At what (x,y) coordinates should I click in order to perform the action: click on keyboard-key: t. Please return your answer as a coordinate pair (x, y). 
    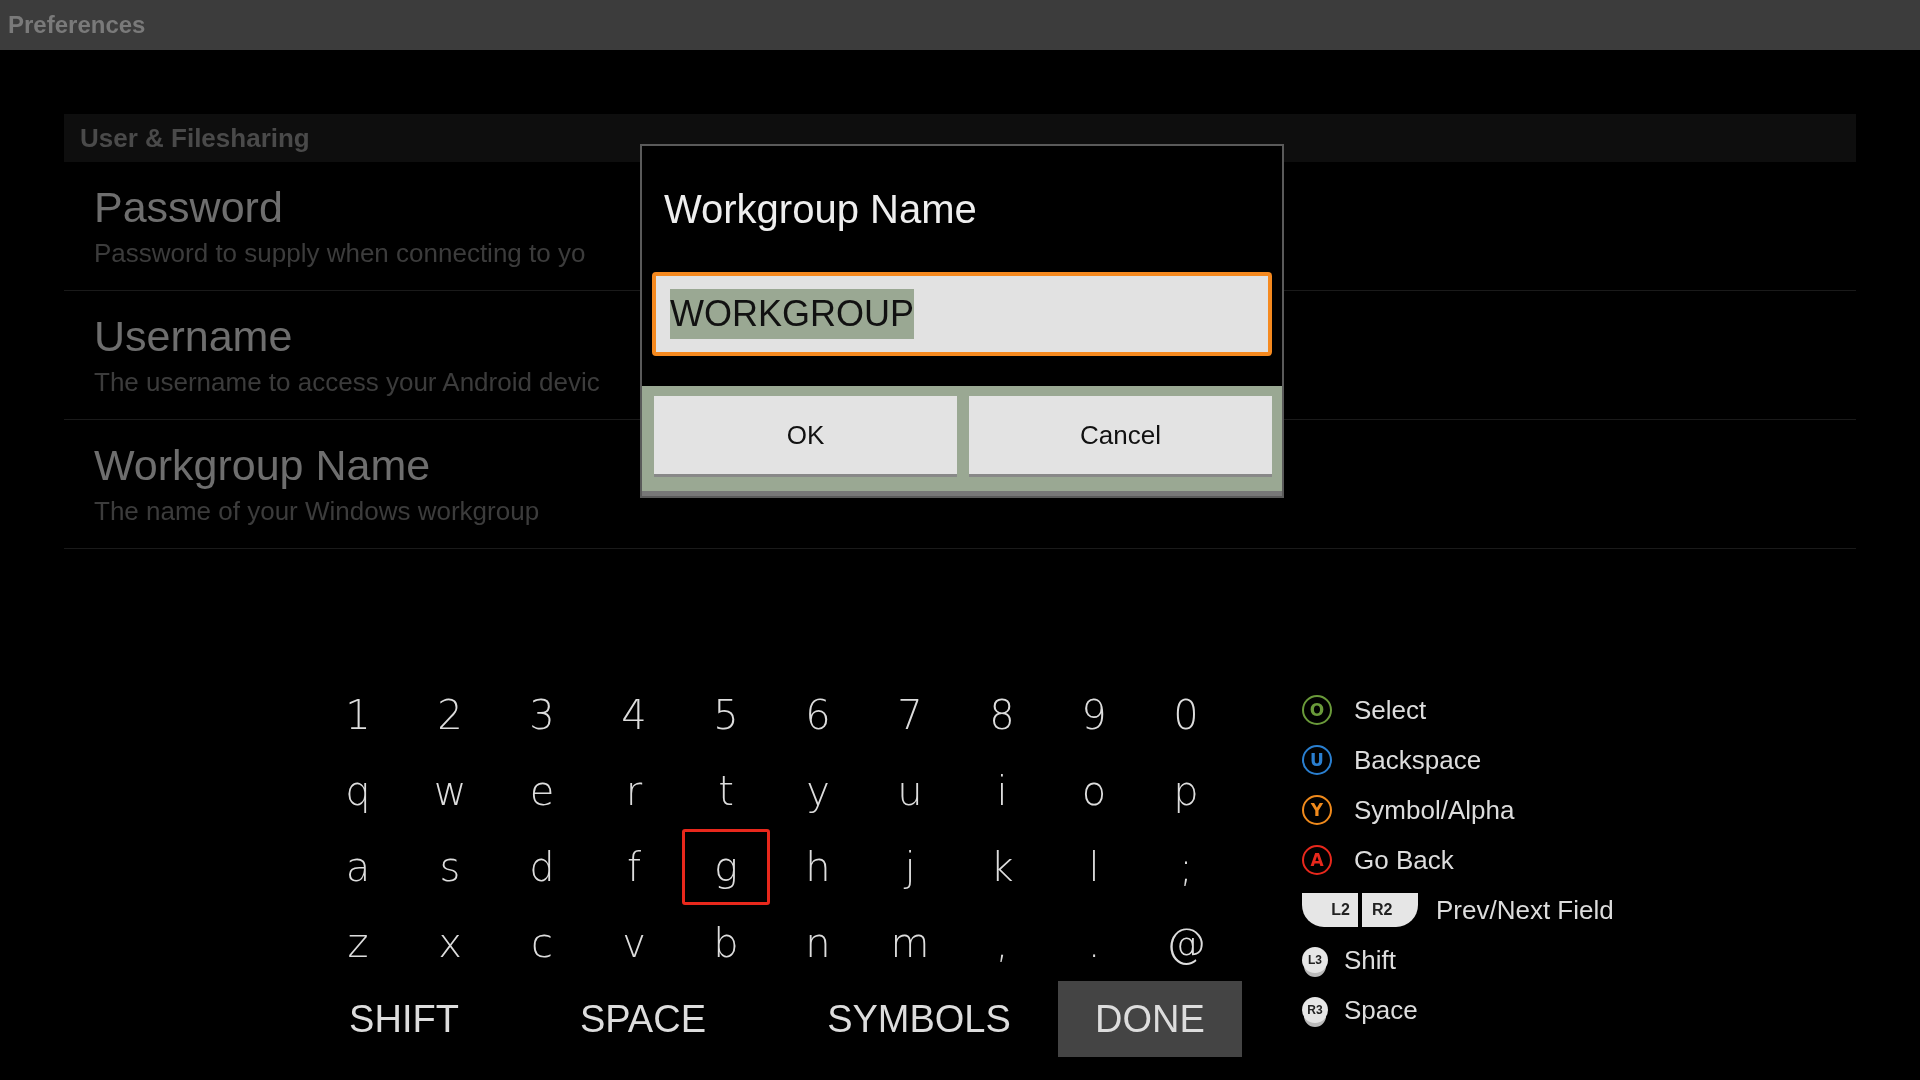
    Looking at the image, I should click on (726, 791).